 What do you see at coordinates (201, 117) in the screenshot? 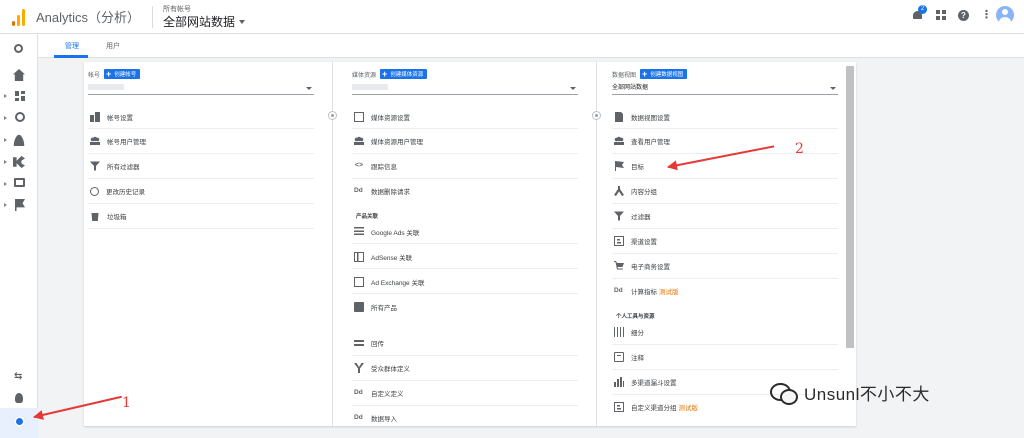
I see `account-settings-item: 帐号设置` at bounding box center [201, 117].